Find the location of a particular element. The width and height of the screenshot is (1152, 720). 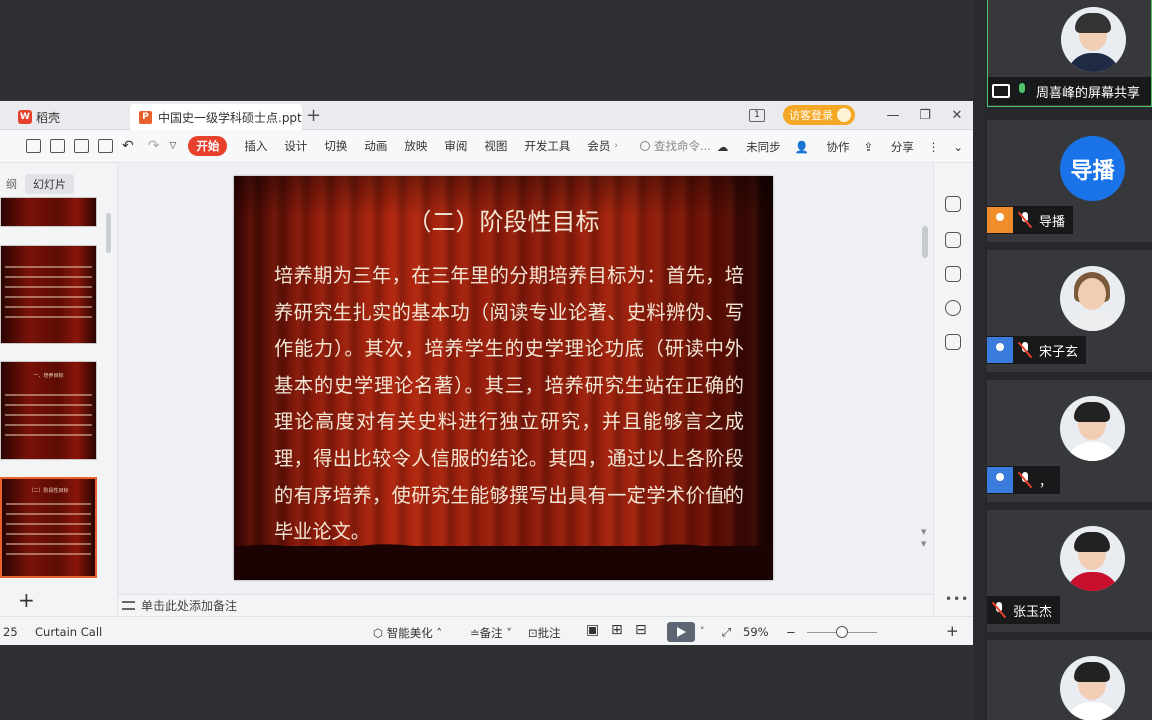

menu-slideshow: 放映 is located at coordinates (415, 146).